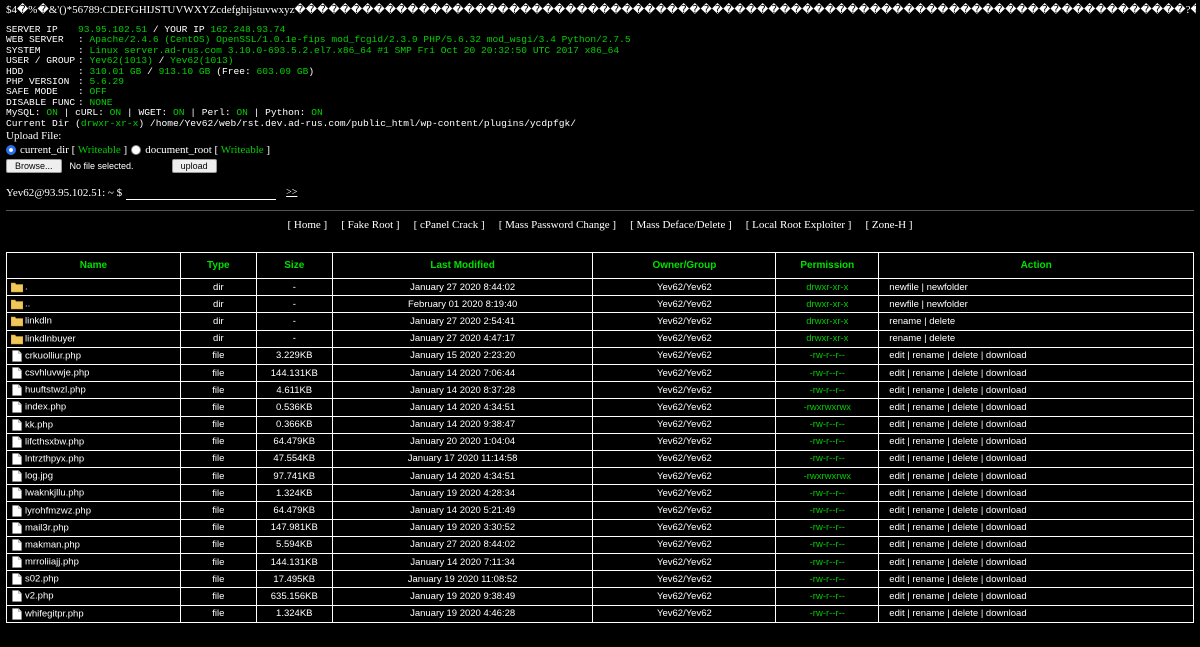 This screenshot has height=647, width=1200. I want to click on file-name: makman.php, so click(52, 544).